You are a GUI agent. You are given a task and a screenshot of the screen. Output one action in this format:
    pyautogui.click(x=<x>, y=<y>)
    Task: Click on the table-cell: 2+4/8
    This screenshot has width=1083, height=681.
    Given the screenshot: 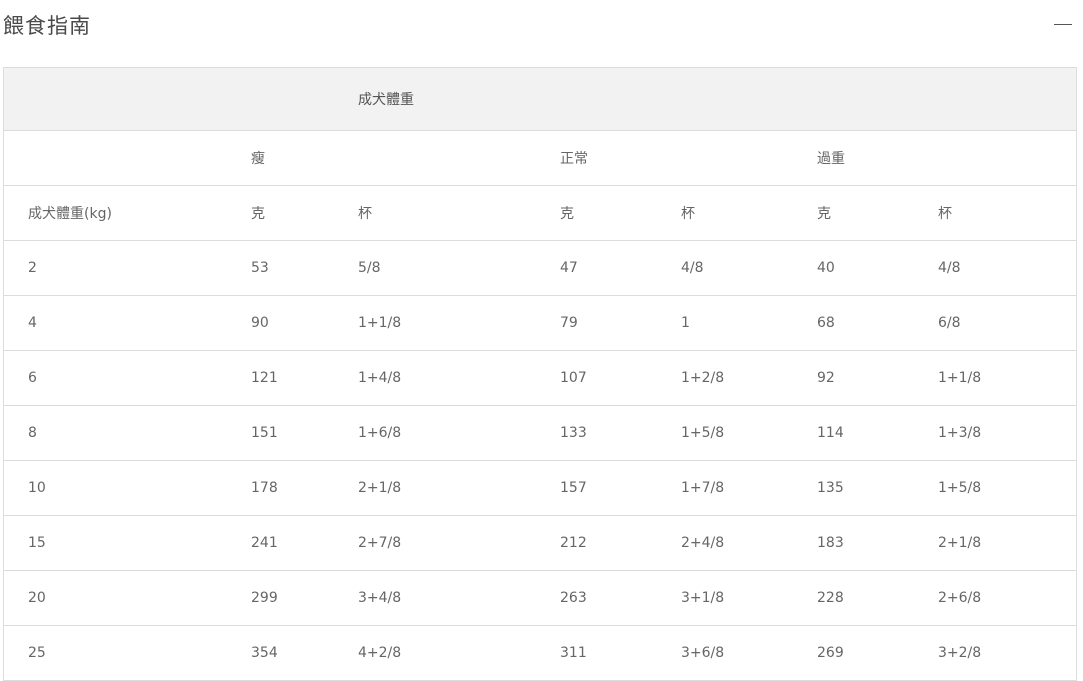 What is the action you would take?
    pyautogui.click(x=749, y=543)
    